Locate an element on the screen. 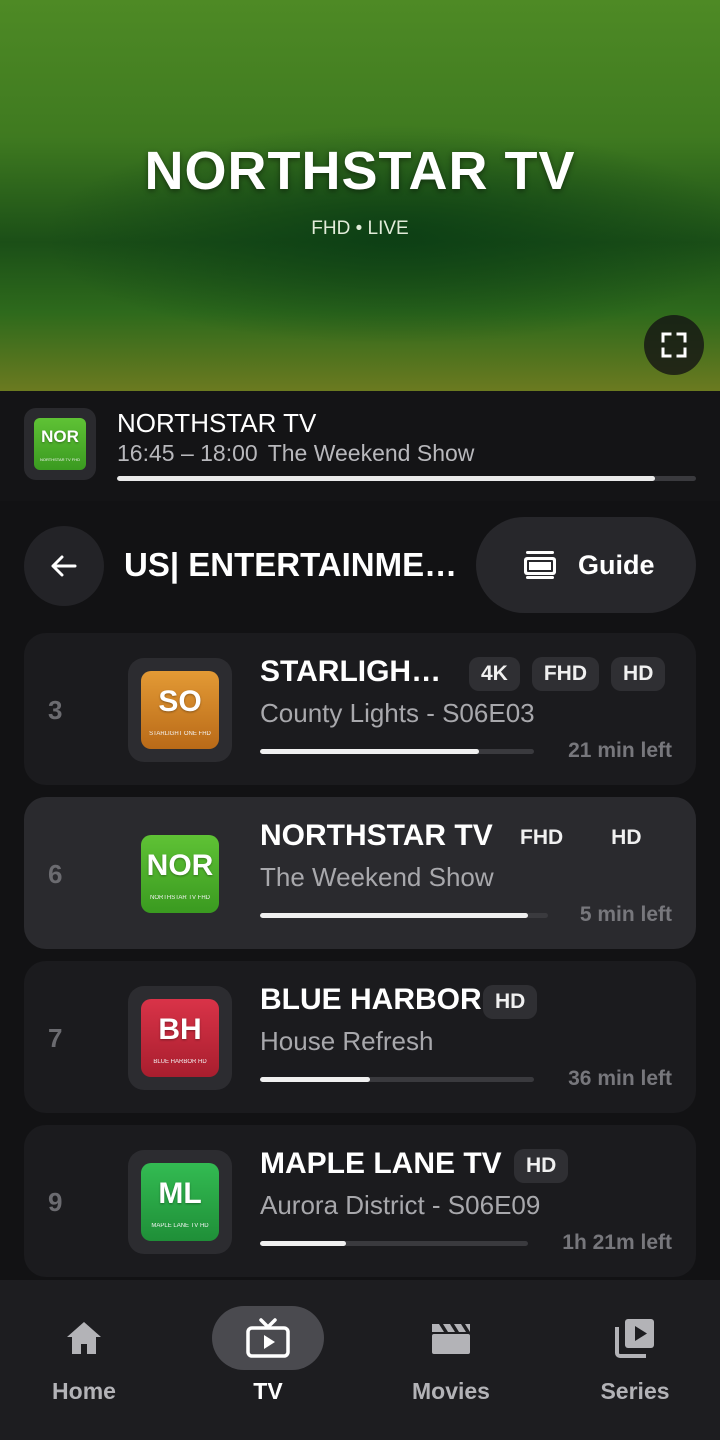  channel-program: Aurora District - S06E09 is located at coordinates (400, 1205).